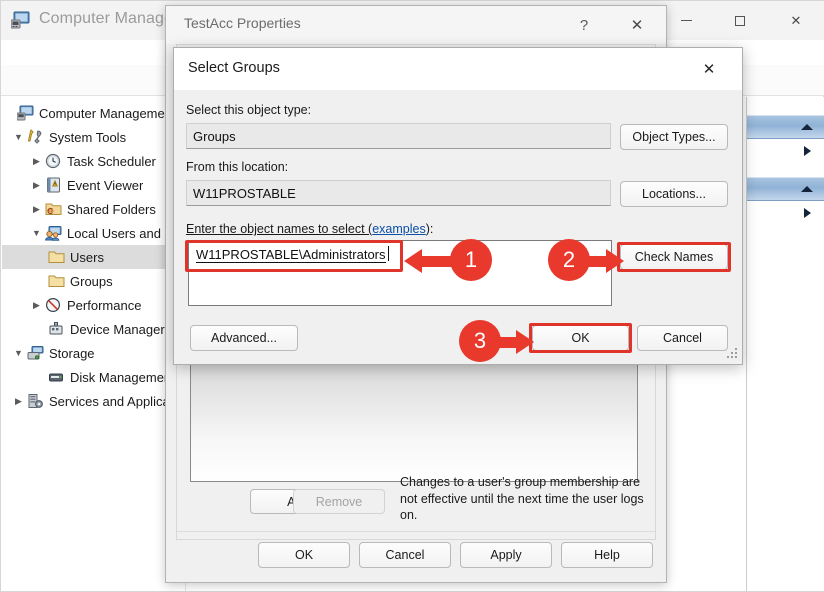 This screenshot has width=824, height=592. What do you see at coordinates (506, 555) in the screenshot?
I see `properties-apply-button: Apply` at bounding box center [506, 555].